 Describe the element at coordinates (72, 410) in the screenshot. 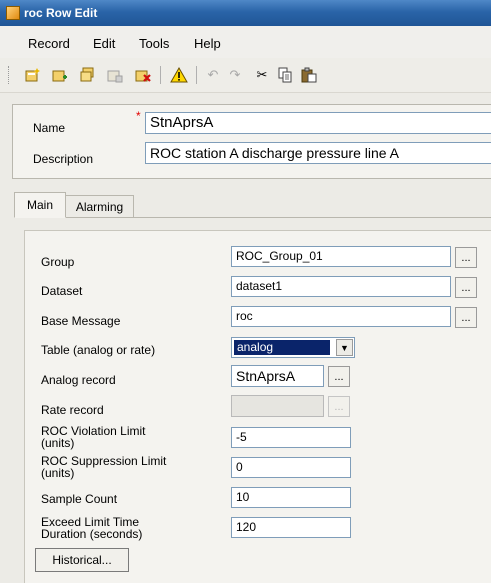

I see `rate-record-label: Rate record` at that location.